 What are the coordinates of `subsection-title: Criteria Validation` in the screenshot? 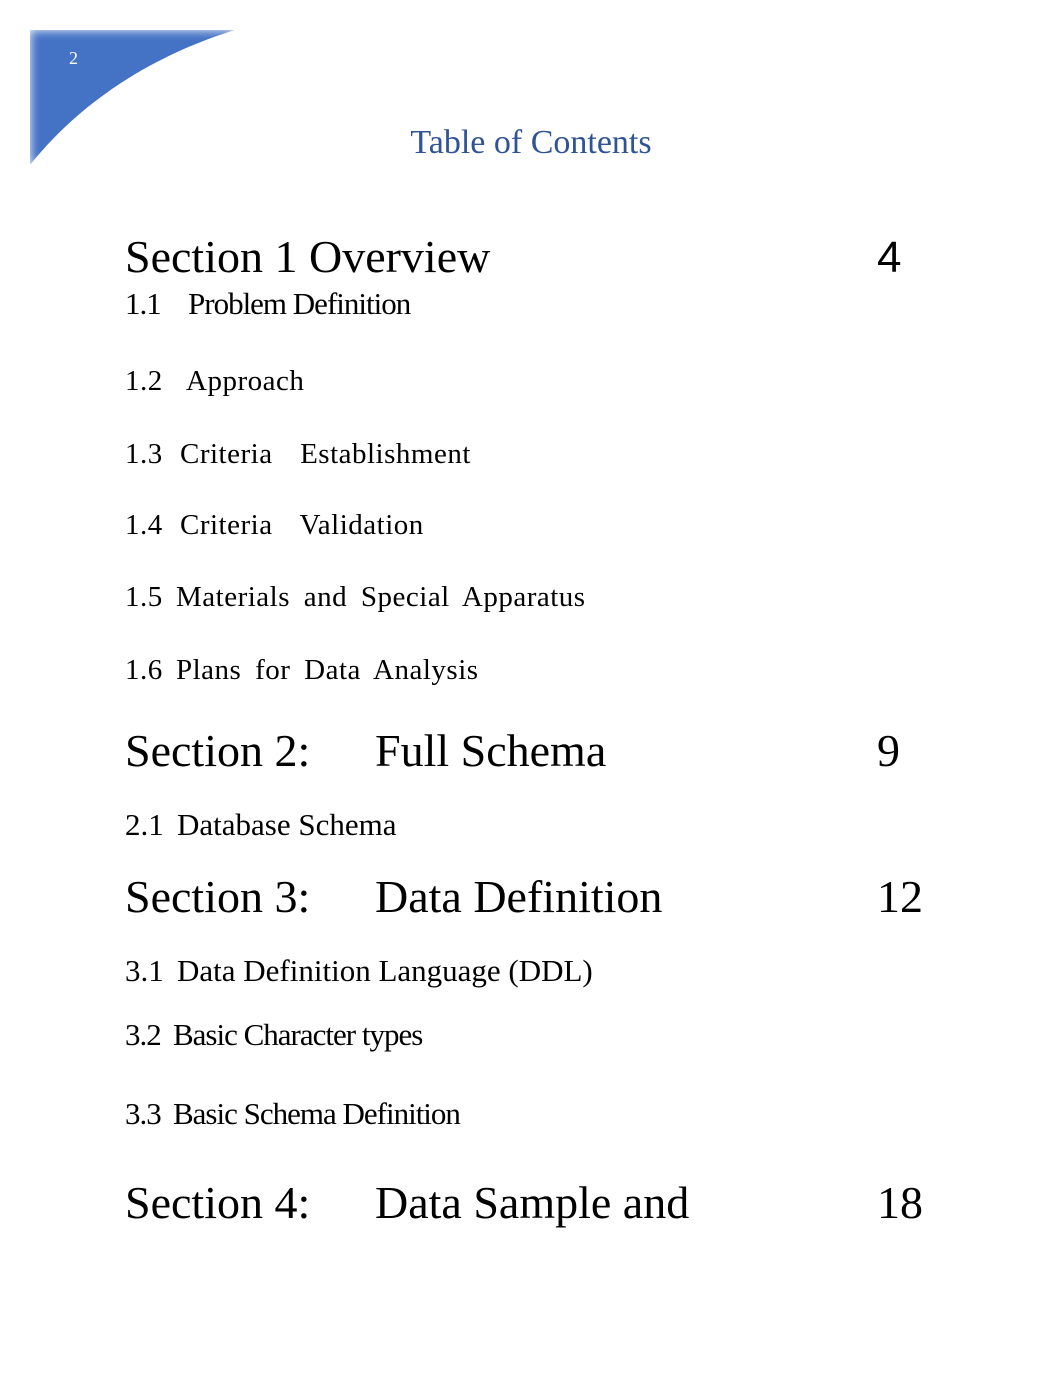 It's located at (302, 525).